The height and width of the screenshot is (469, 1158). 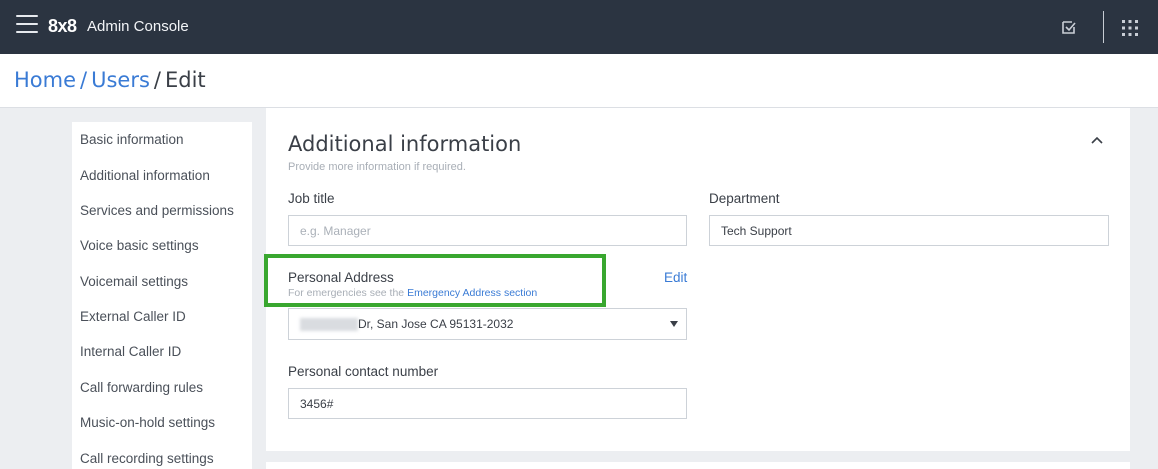 What do you see at coordinates (698, 465) in the screenshot?
I see `next-panel` at bounding box center [698, 465].